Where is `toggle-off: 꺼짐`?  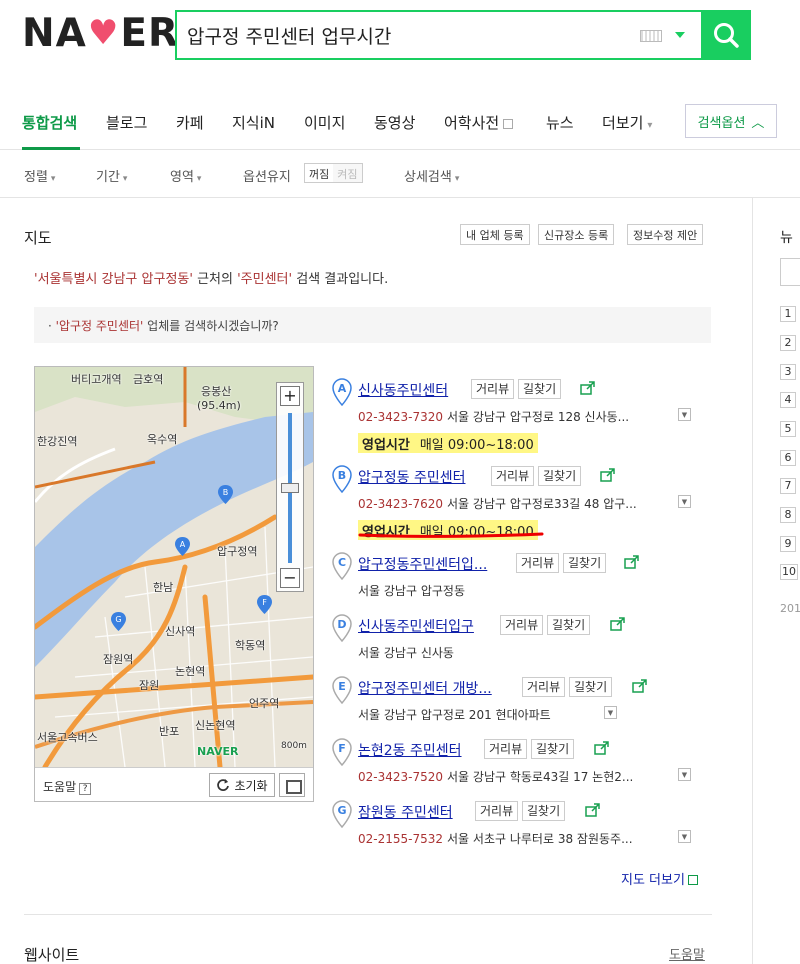 toggle-off: 꺼짐 is located at coordinates (319, 173).